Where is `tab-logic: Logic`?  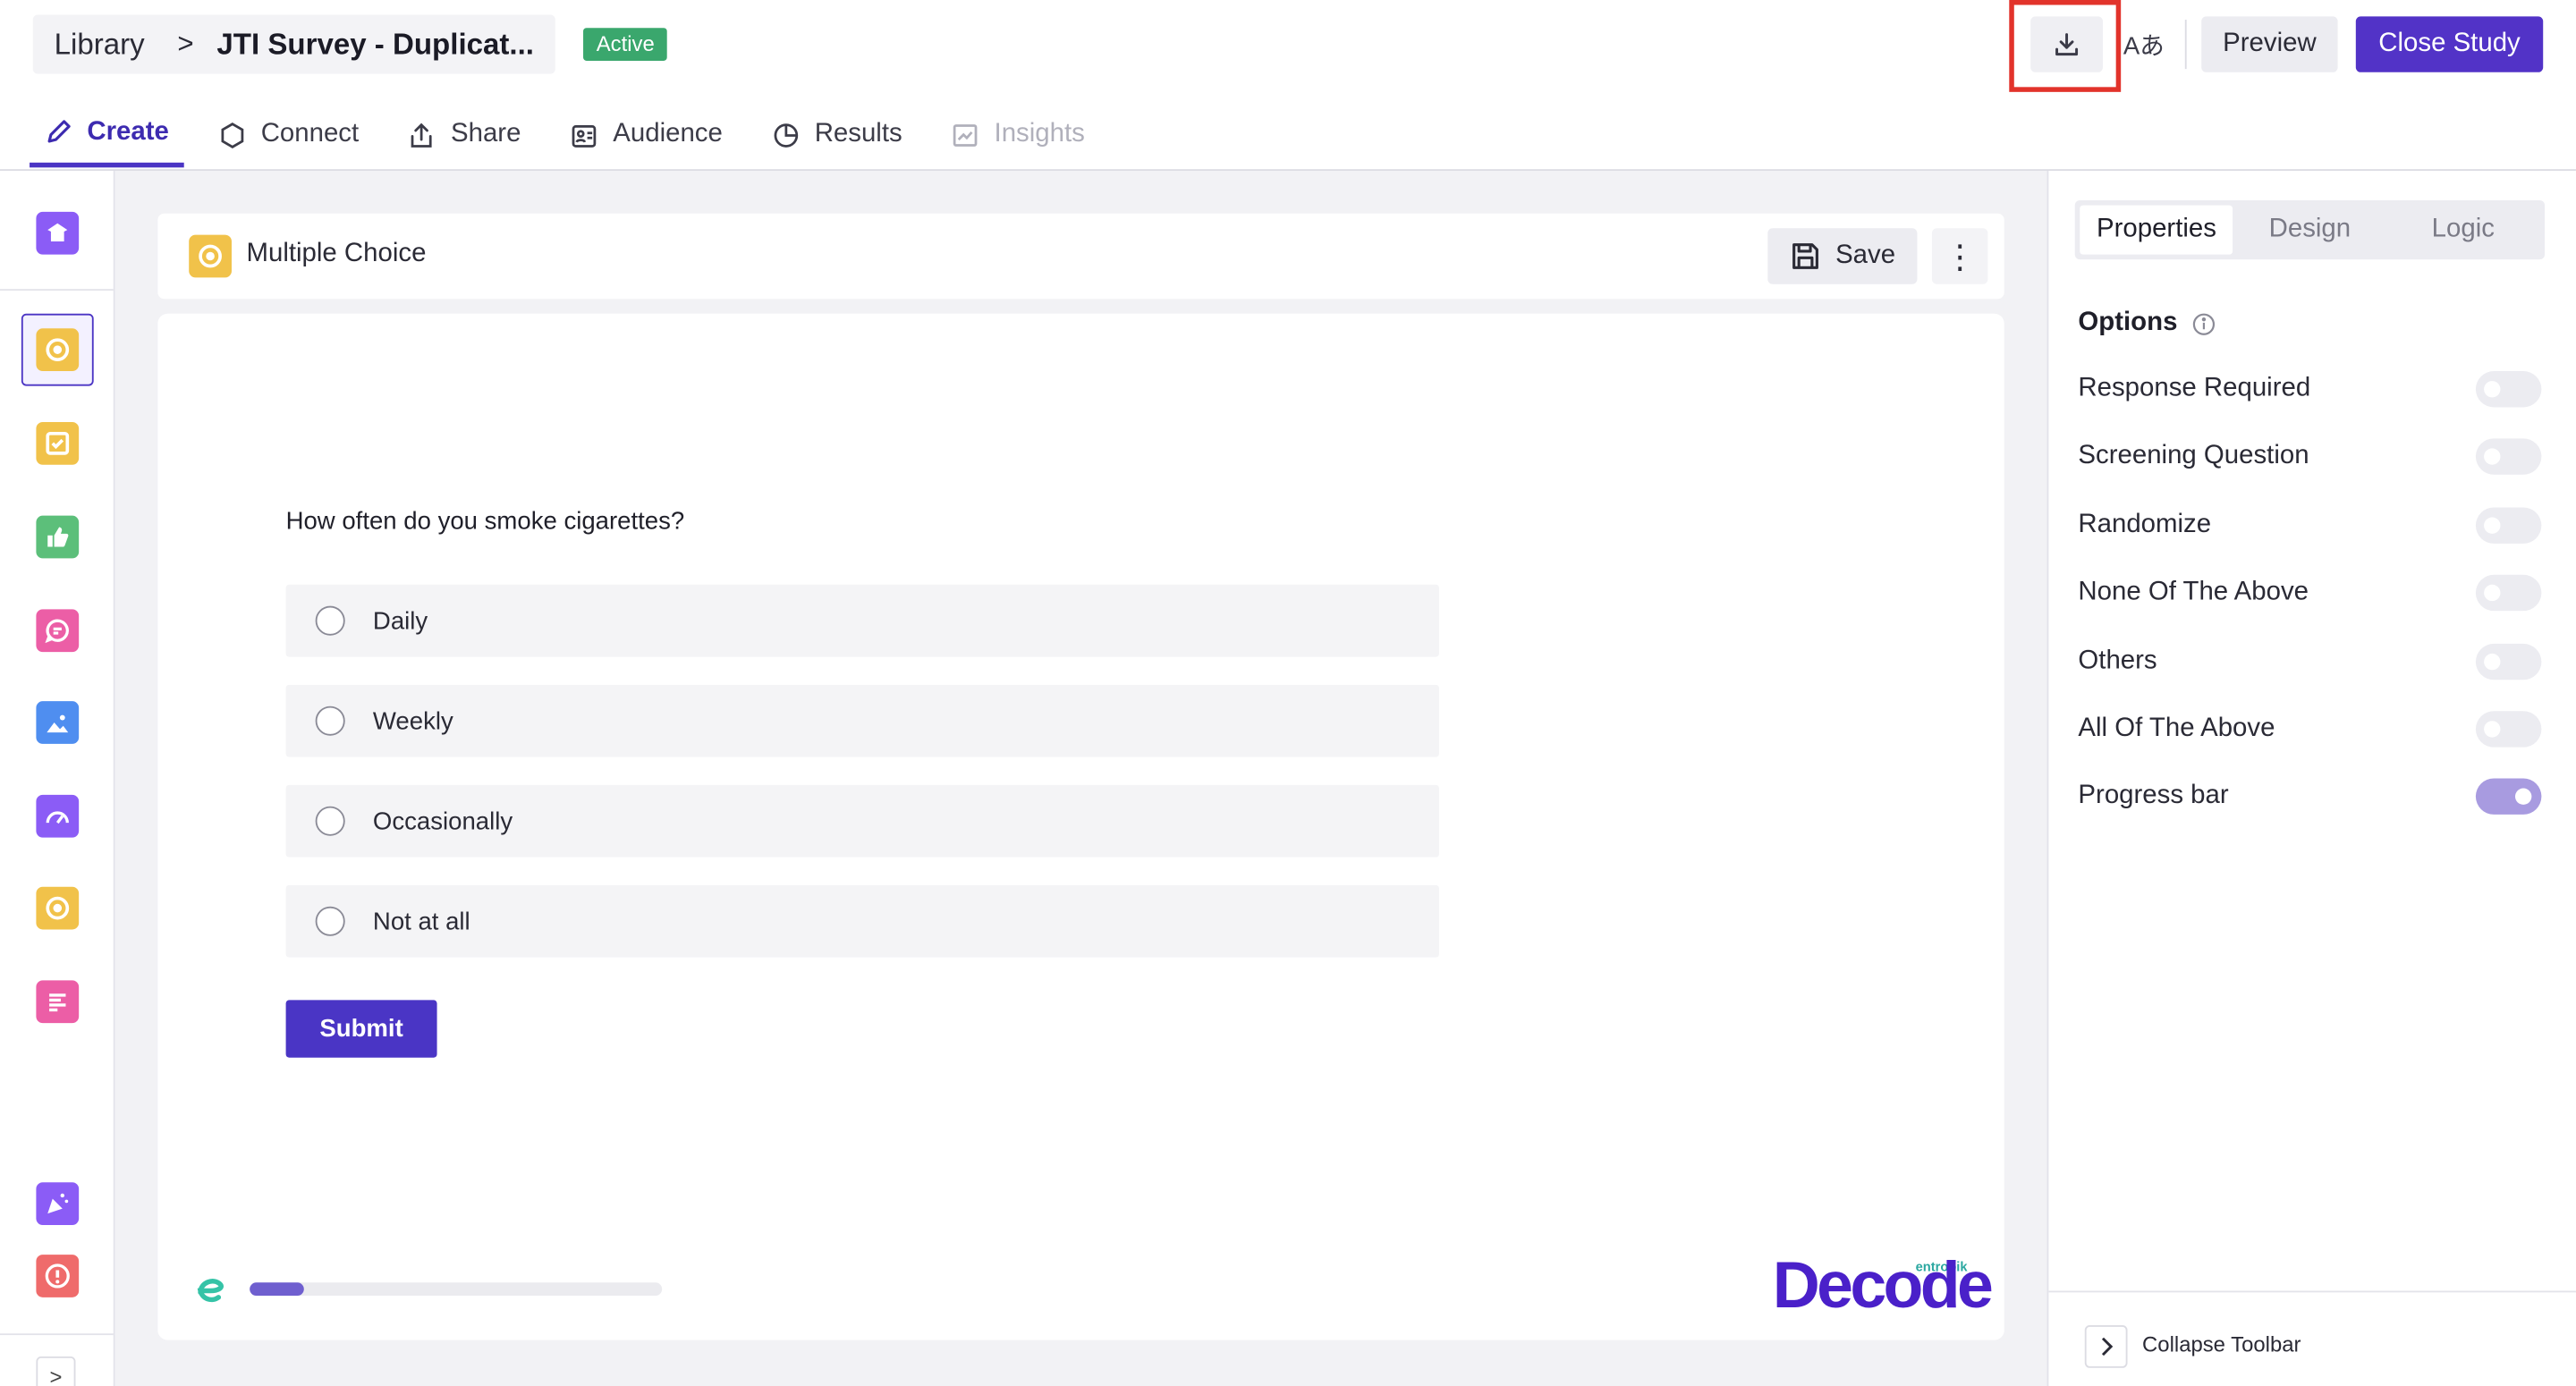
tab-logic: Logic is located at coordinates (2462, 230).